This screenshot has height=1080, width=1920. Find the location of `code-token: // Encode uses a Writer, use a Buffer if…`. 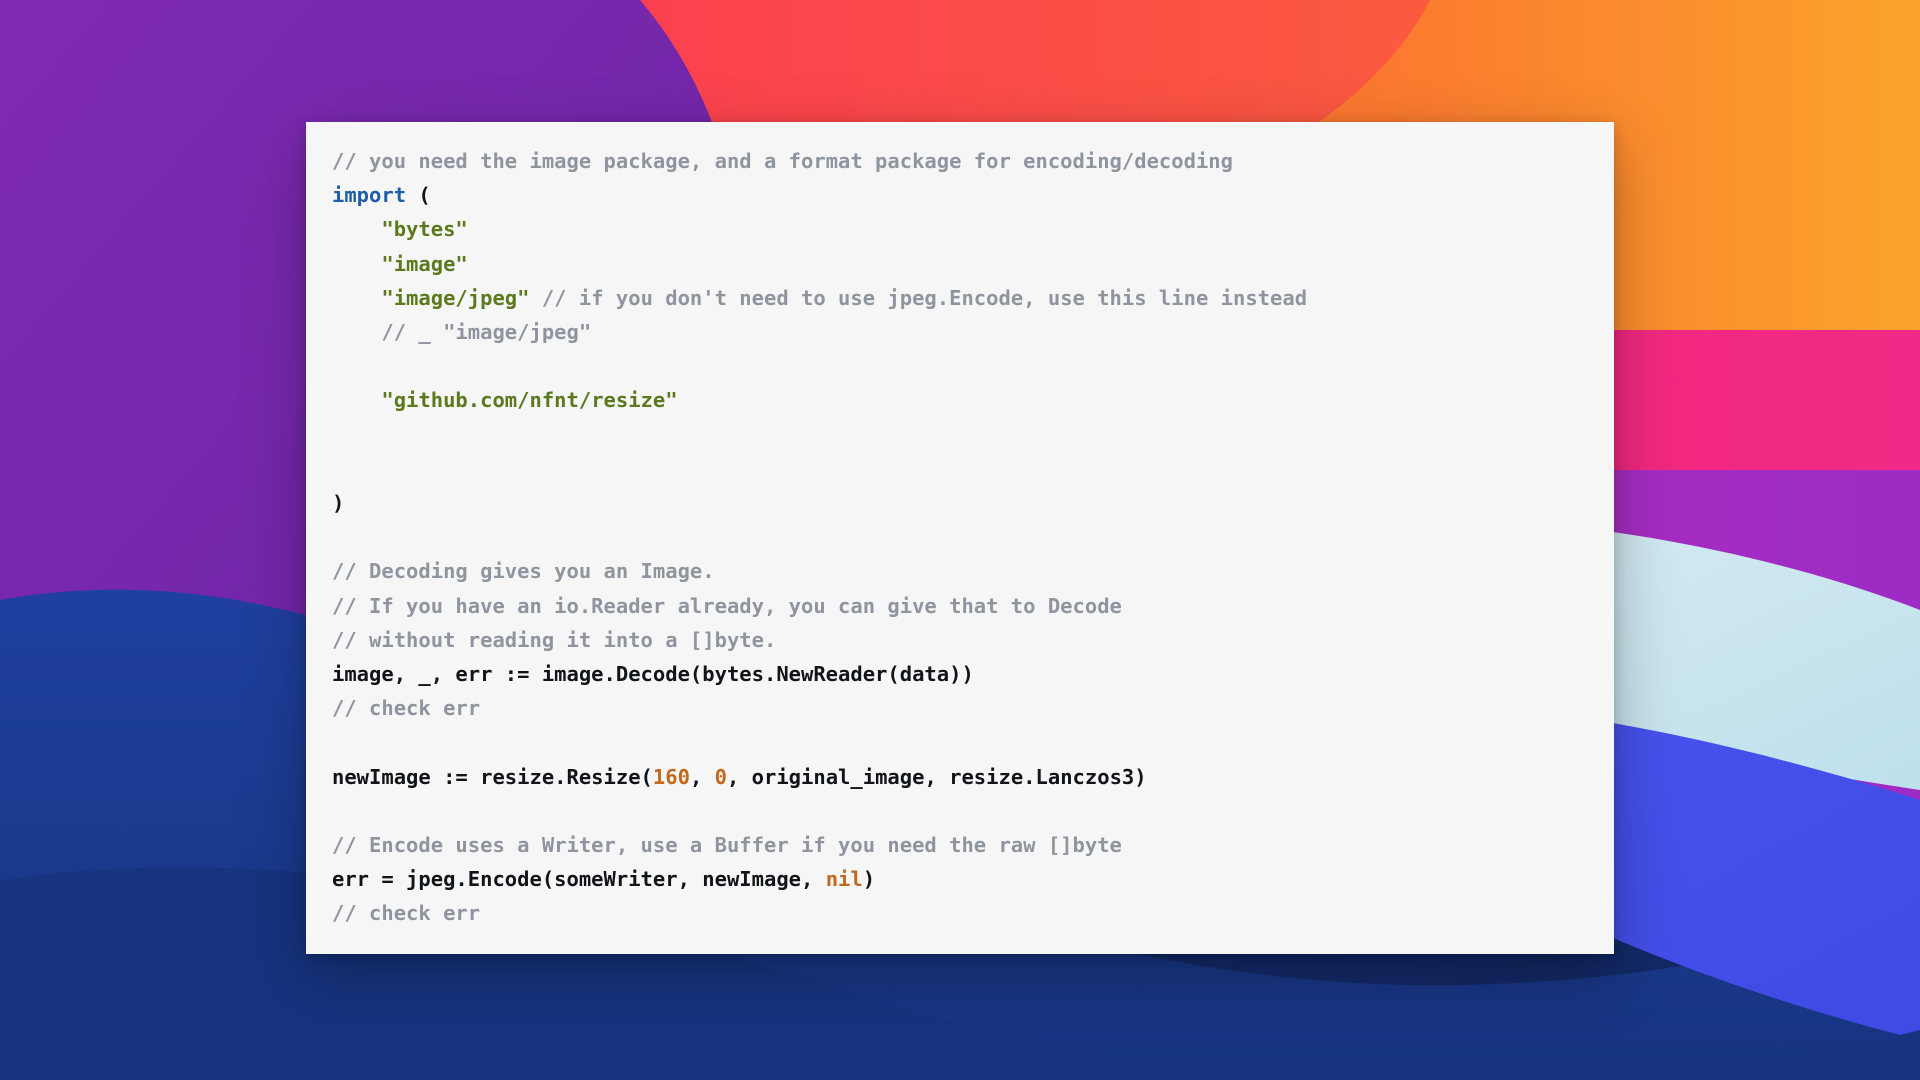

code-token: // Encode uses a Writer, use a Buffer if… is located at coordinates (727, 845).